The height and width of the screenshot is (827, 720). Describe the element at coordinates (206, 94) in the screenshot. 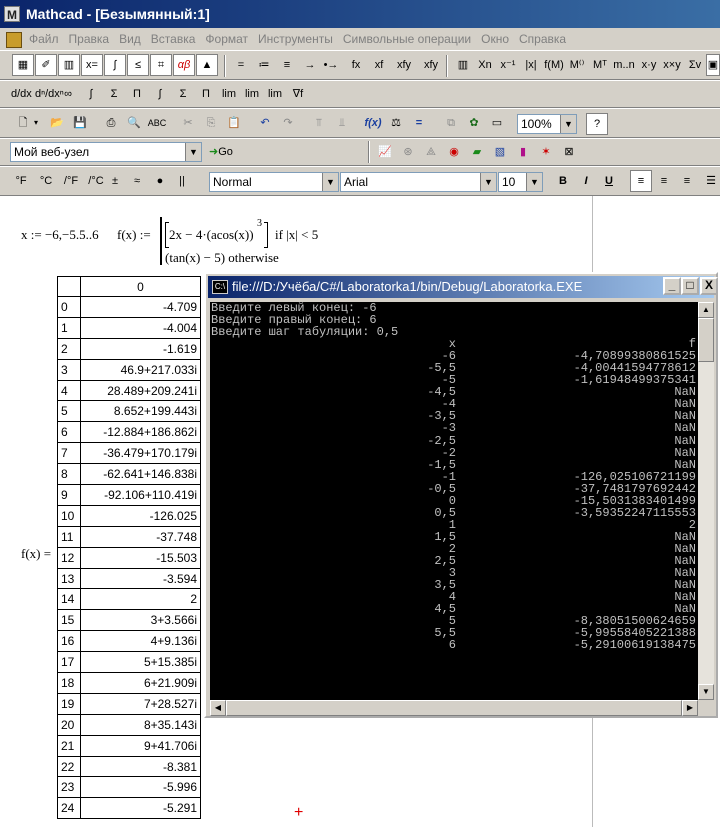

I see `range-product-button: Π` at that location.